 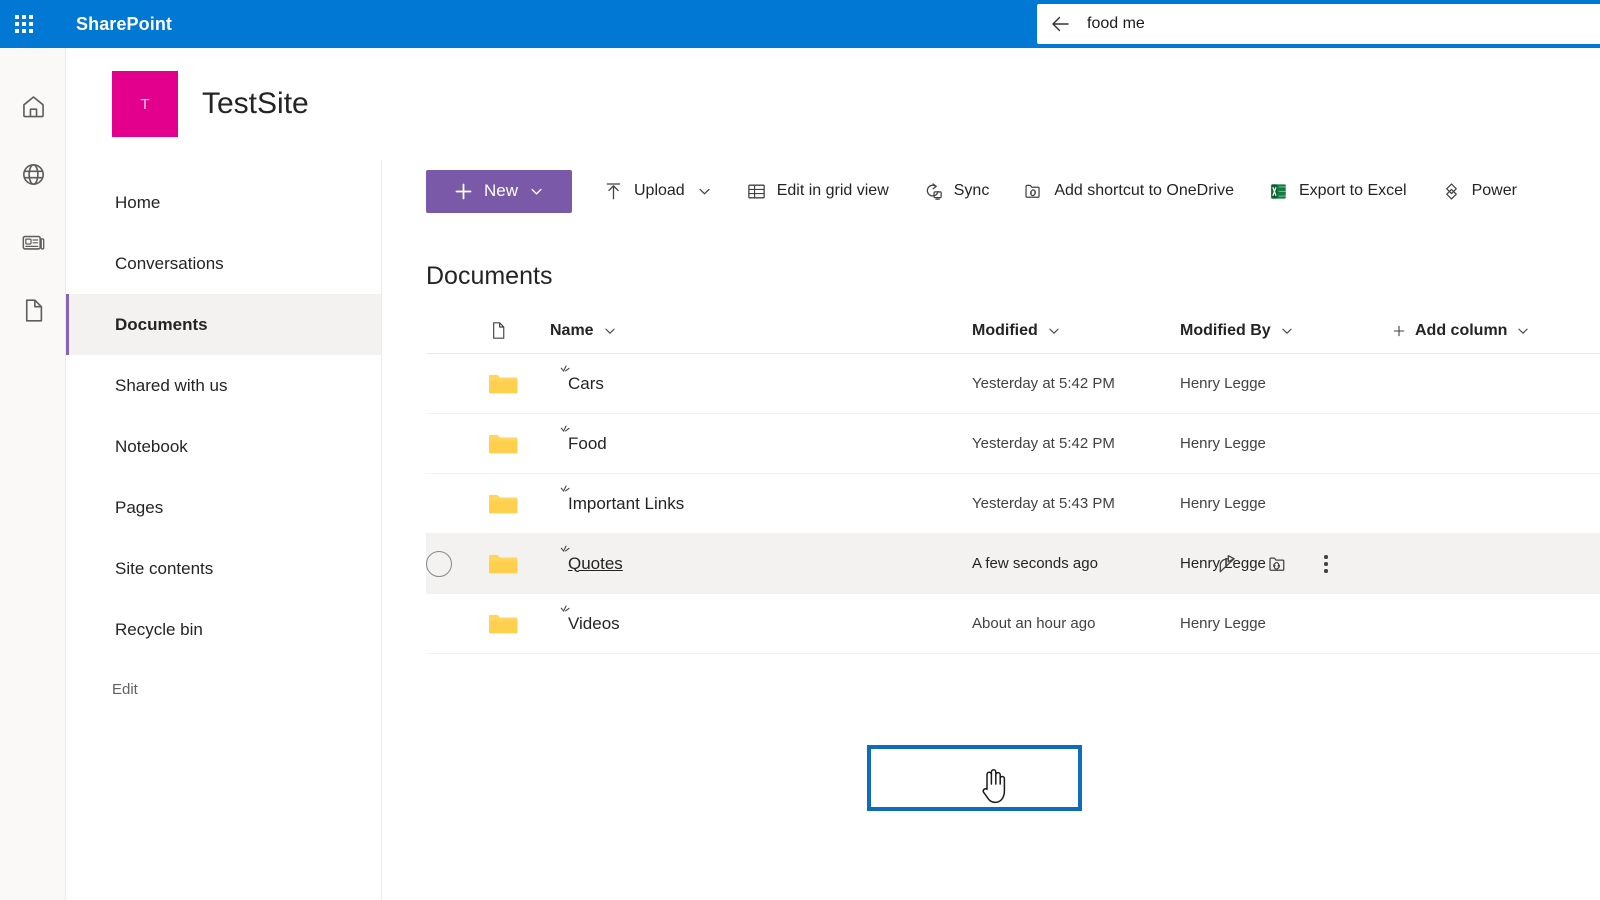 I want to click on table-row: Videos About an hour ago Henry Legge, so click(x=1013, y=624).